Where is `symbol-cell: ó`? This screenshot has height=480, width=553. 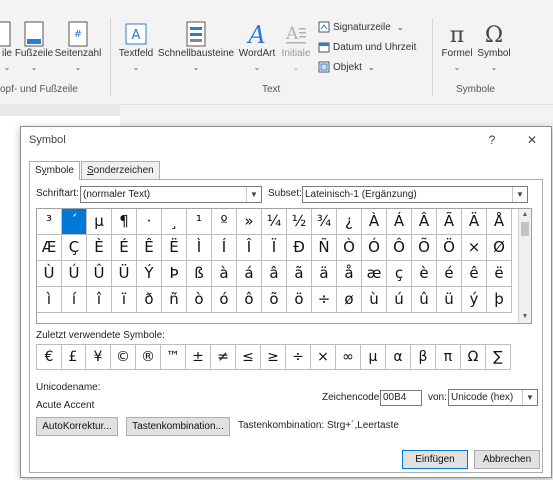 symbol-cell: ó is located at coordinates (224, 300).